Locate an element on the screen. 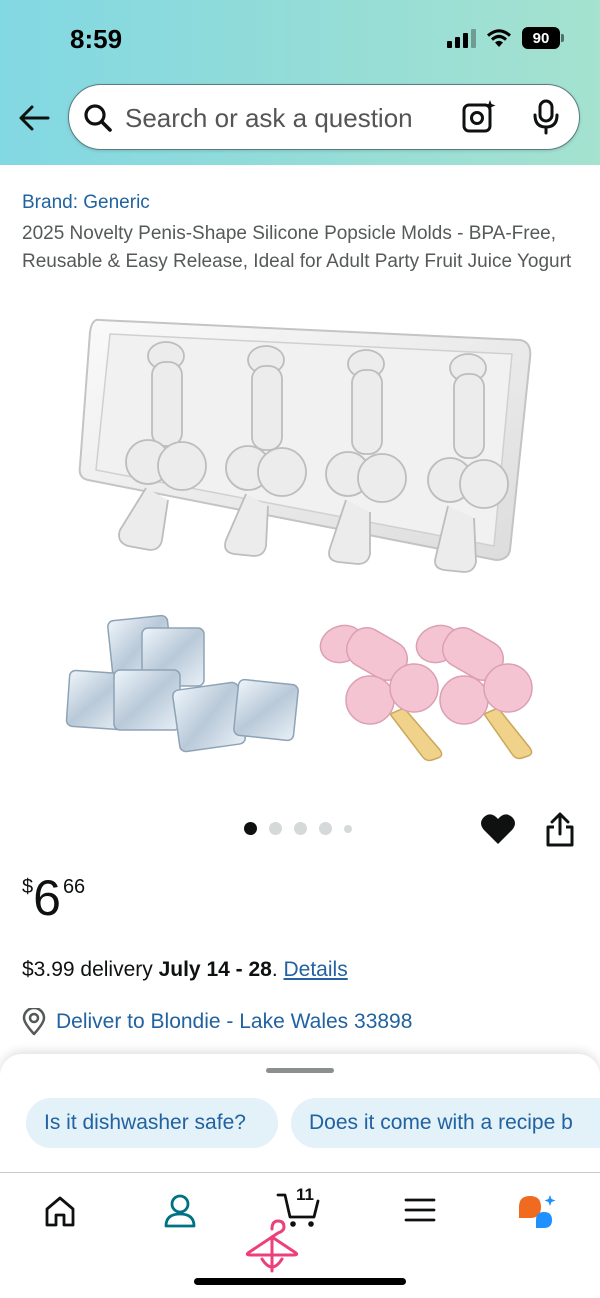 Image resolution: width=600 pixels, height=1298 pixels. heart-icon is located at coordinates (498, 829).